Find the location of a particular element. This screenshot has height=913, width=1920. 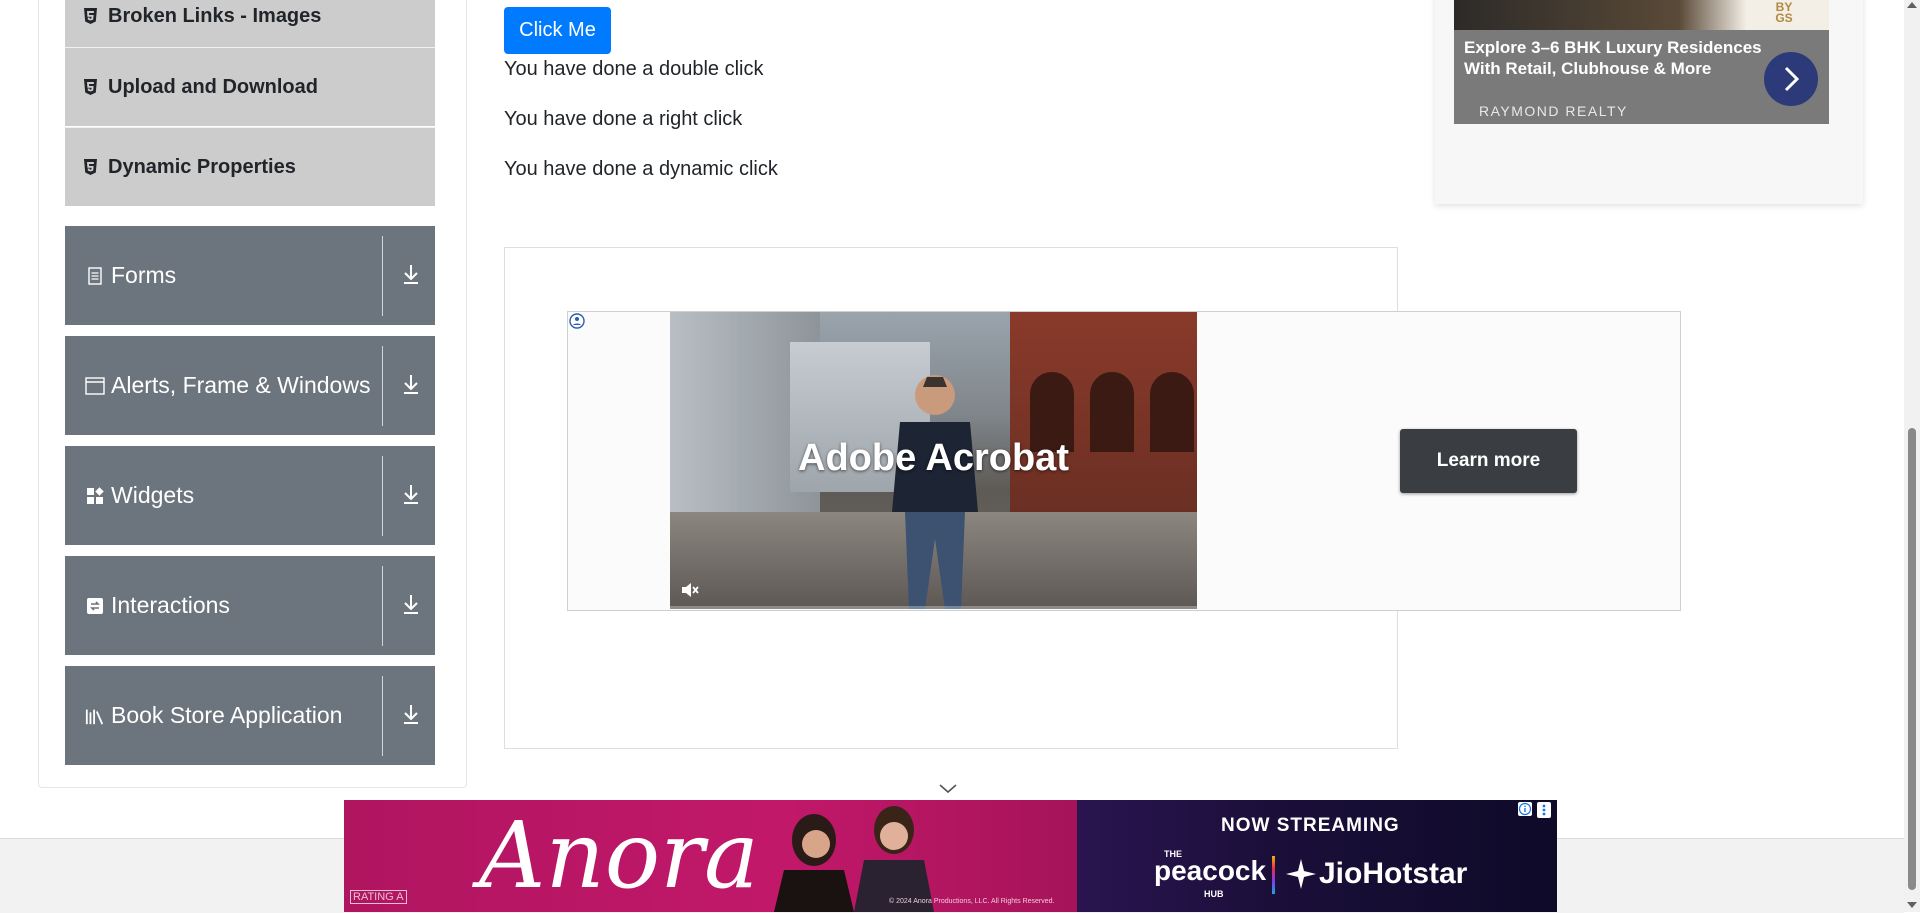

right-click-message: You have done a right click is located at coordinates (623, 119).